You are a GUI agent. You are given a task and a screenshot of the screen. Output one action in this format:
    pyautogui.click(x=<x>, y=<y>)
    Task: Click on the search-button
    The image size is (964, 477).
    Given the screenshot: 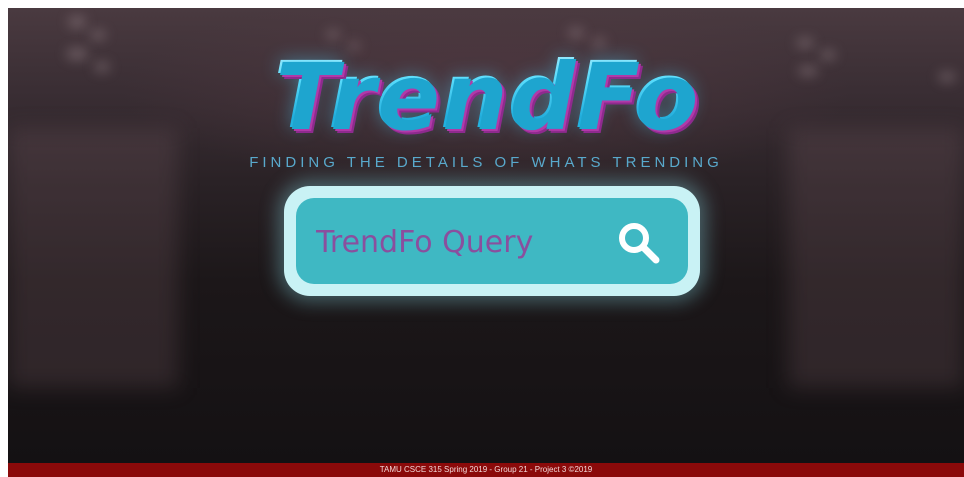 What is the action you would take?
    pyautogui.click(x=639, y=243)
    